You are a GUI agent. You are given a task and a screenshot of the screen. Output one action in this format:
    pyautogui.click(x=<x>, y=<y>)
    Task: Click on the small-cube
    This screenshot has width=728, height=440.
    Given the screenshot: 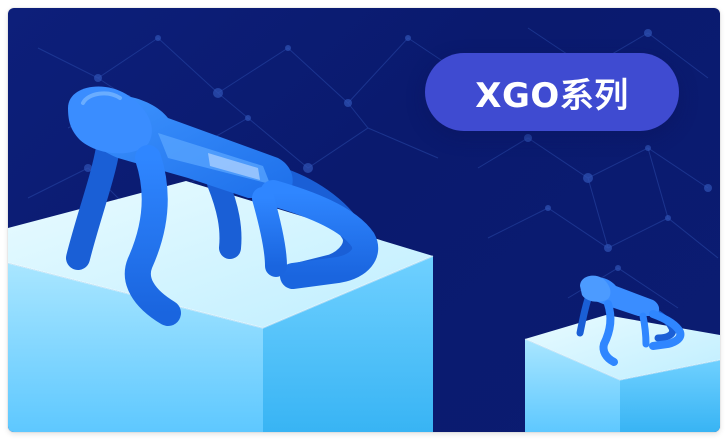 What is the action you would take?
    pyautogui.click(x=622, y=373)
    